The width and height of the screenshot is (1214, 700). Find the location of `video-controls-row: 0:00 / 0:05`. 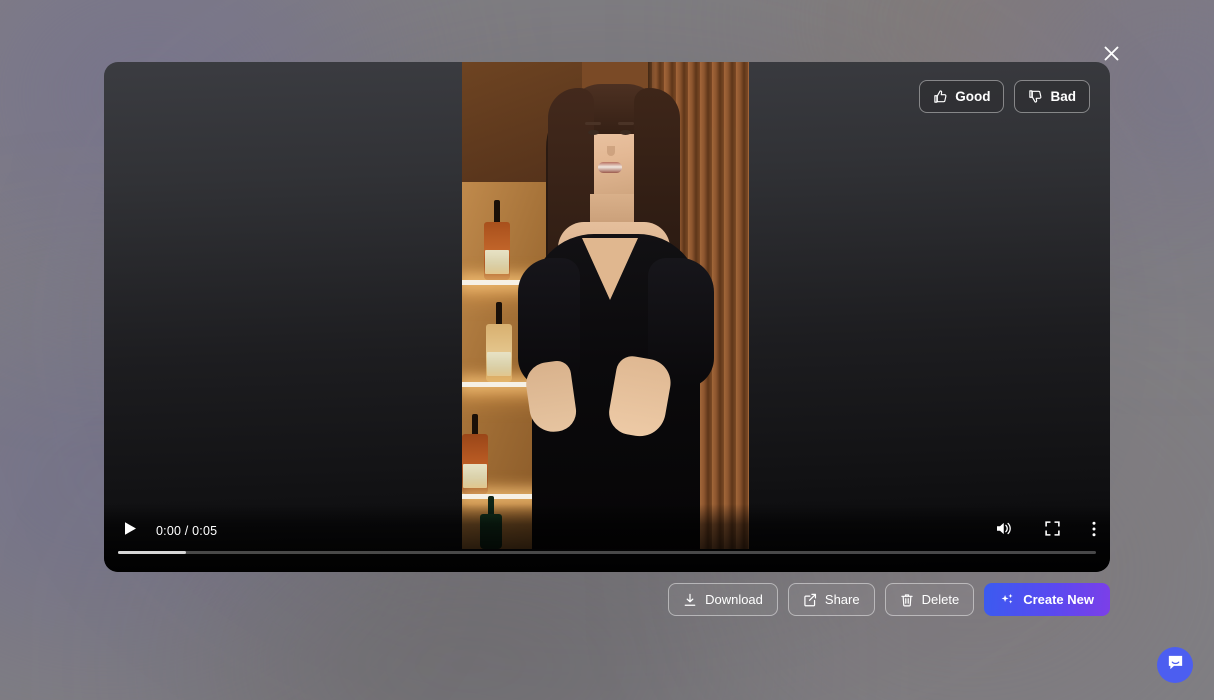

video-controls-row: 0:00 / 0:05 is located at coordinates (607, 531).